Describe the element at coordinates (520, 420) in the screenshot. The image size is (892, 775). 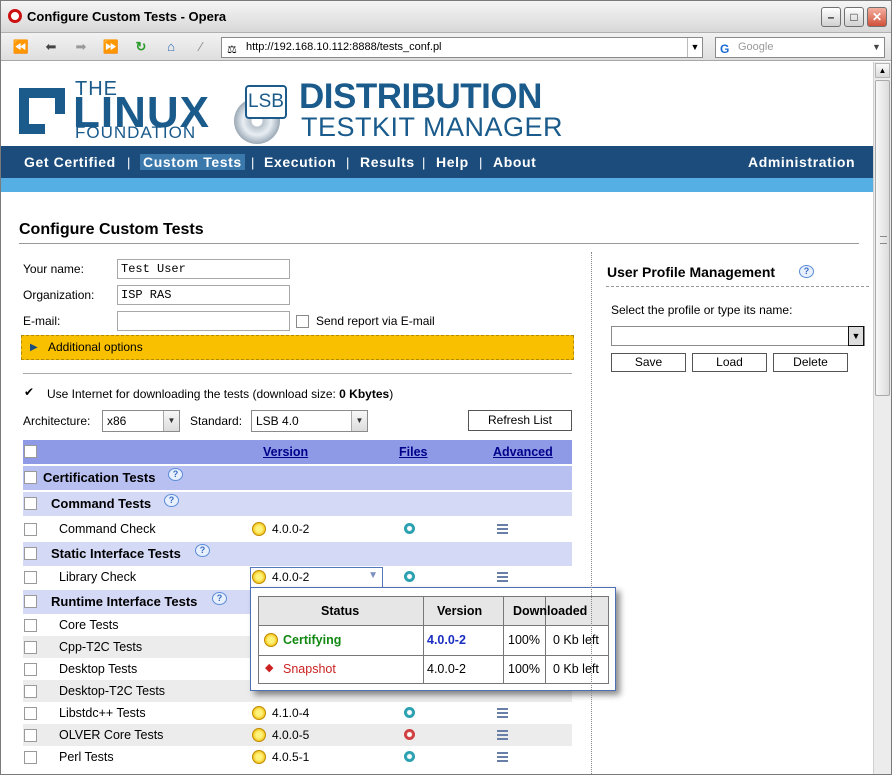
I see `refresh-list-button: Refresh List` at that location.